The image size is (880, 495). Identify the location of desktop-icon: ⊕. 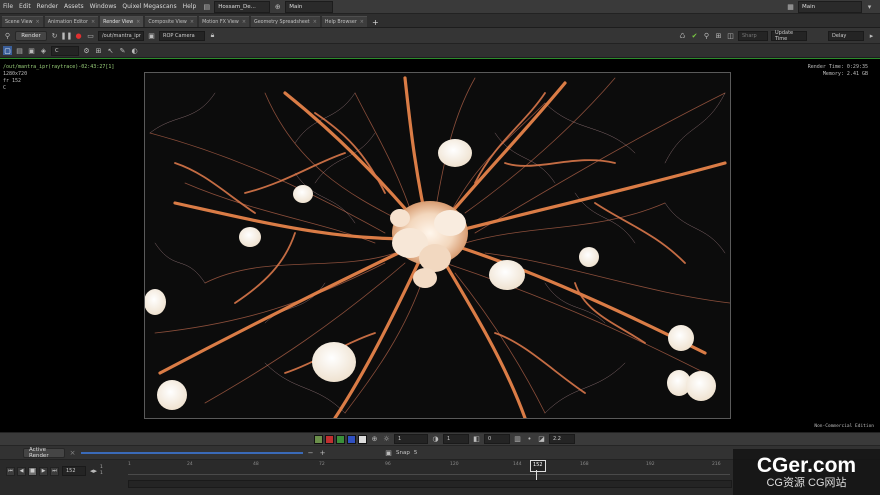
(277, 6).